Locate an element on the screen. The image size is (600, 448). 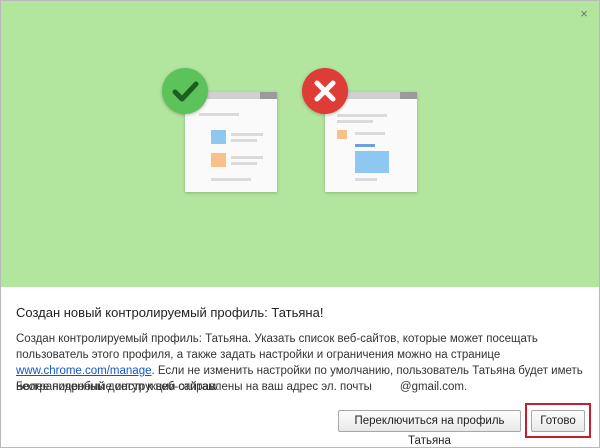
blocked-badge is located at coordinates (325, 91).